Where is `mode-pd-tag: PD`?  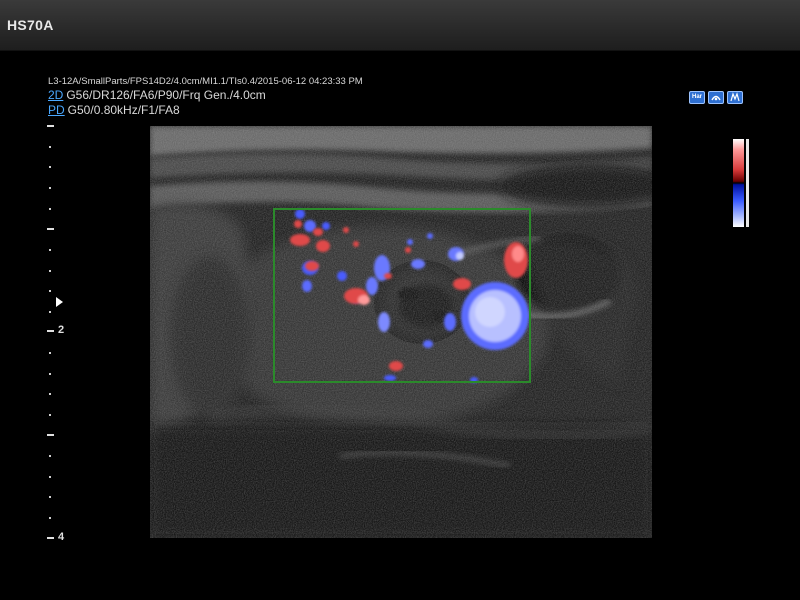
mode-pd-tag: PD is located at coordinates (56, 110).